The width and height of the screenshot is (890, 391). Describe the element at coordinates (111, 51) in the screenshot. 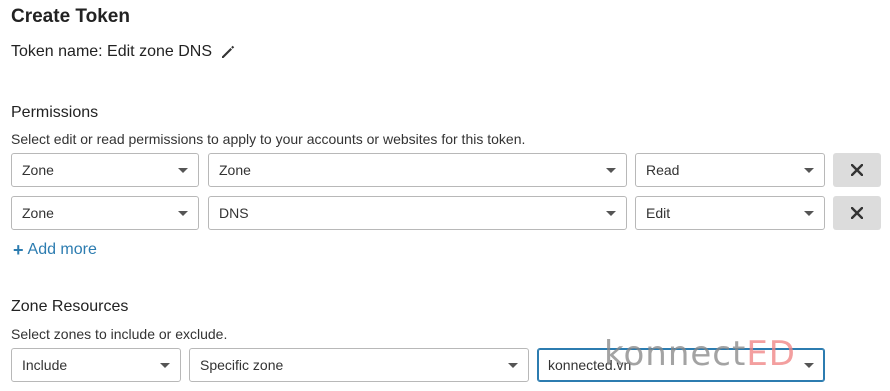

I see `token-name-label: Token name: Edit zone DNS` at that location.